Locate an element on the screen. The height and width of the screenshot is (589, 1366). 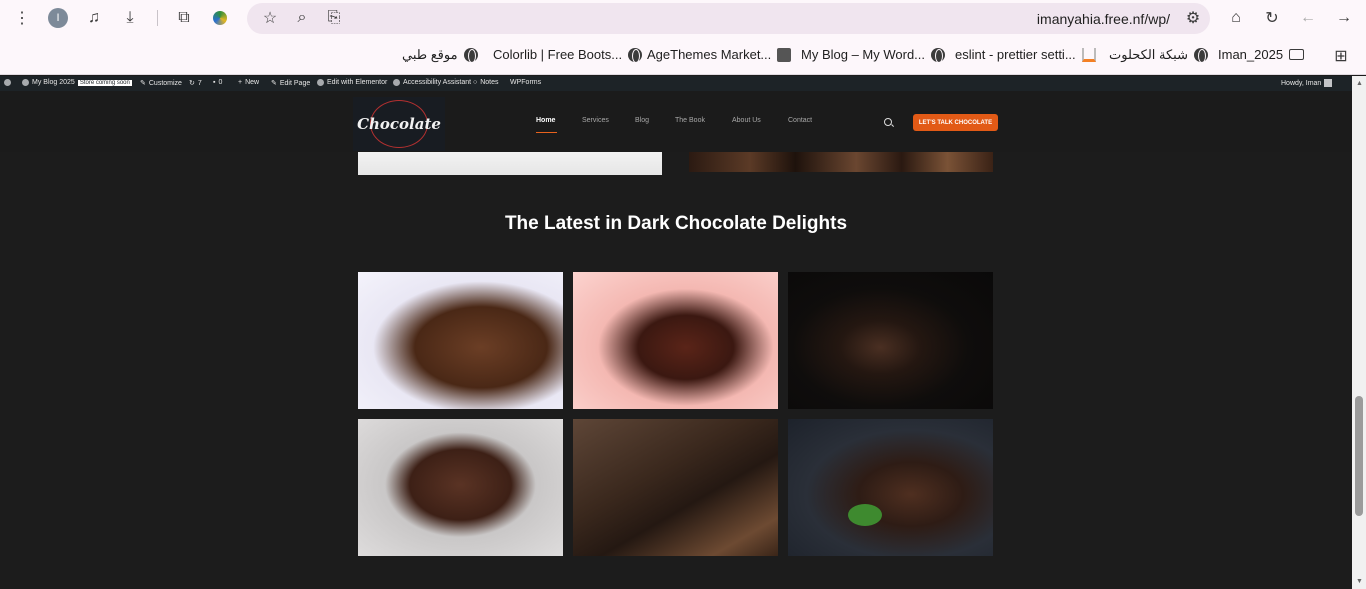
chocolate-stack-berry-image is located at coordinates (675, 340).